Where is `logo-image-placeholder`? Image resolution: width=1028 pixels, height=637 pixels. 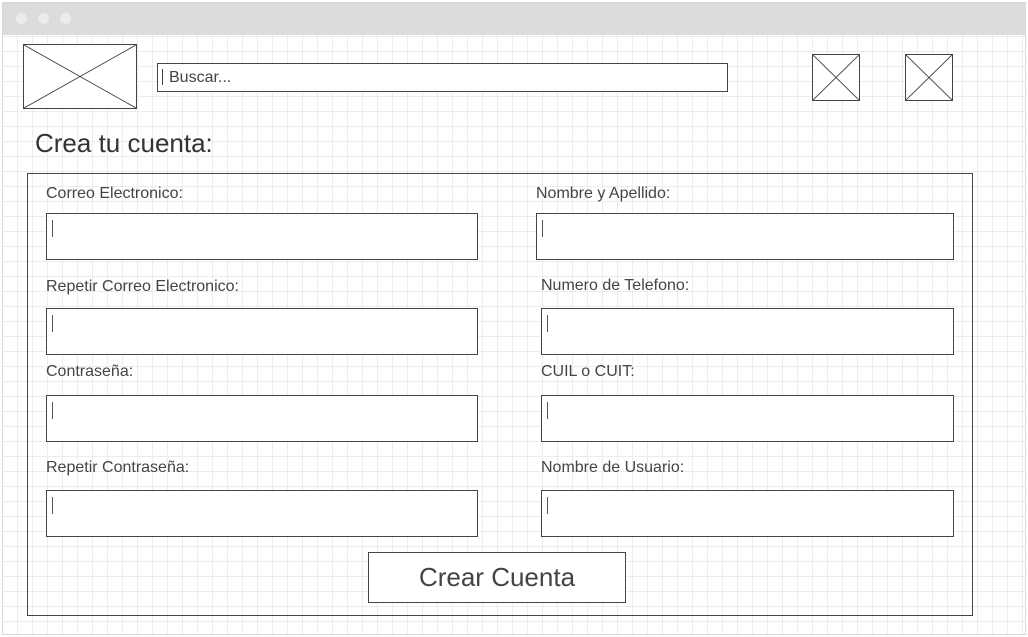 logo-image-placeholder is located at coordinates (80, 76).